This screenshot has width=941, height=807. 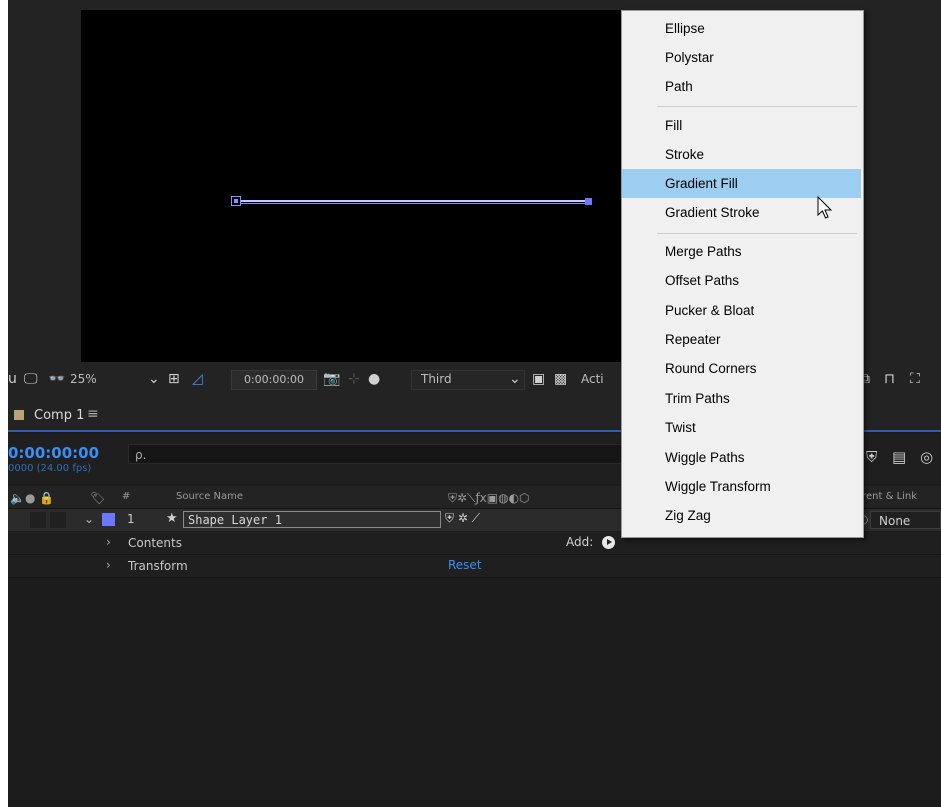 I want to click on shape-star-icon: ★, so click(x=172, y=518).